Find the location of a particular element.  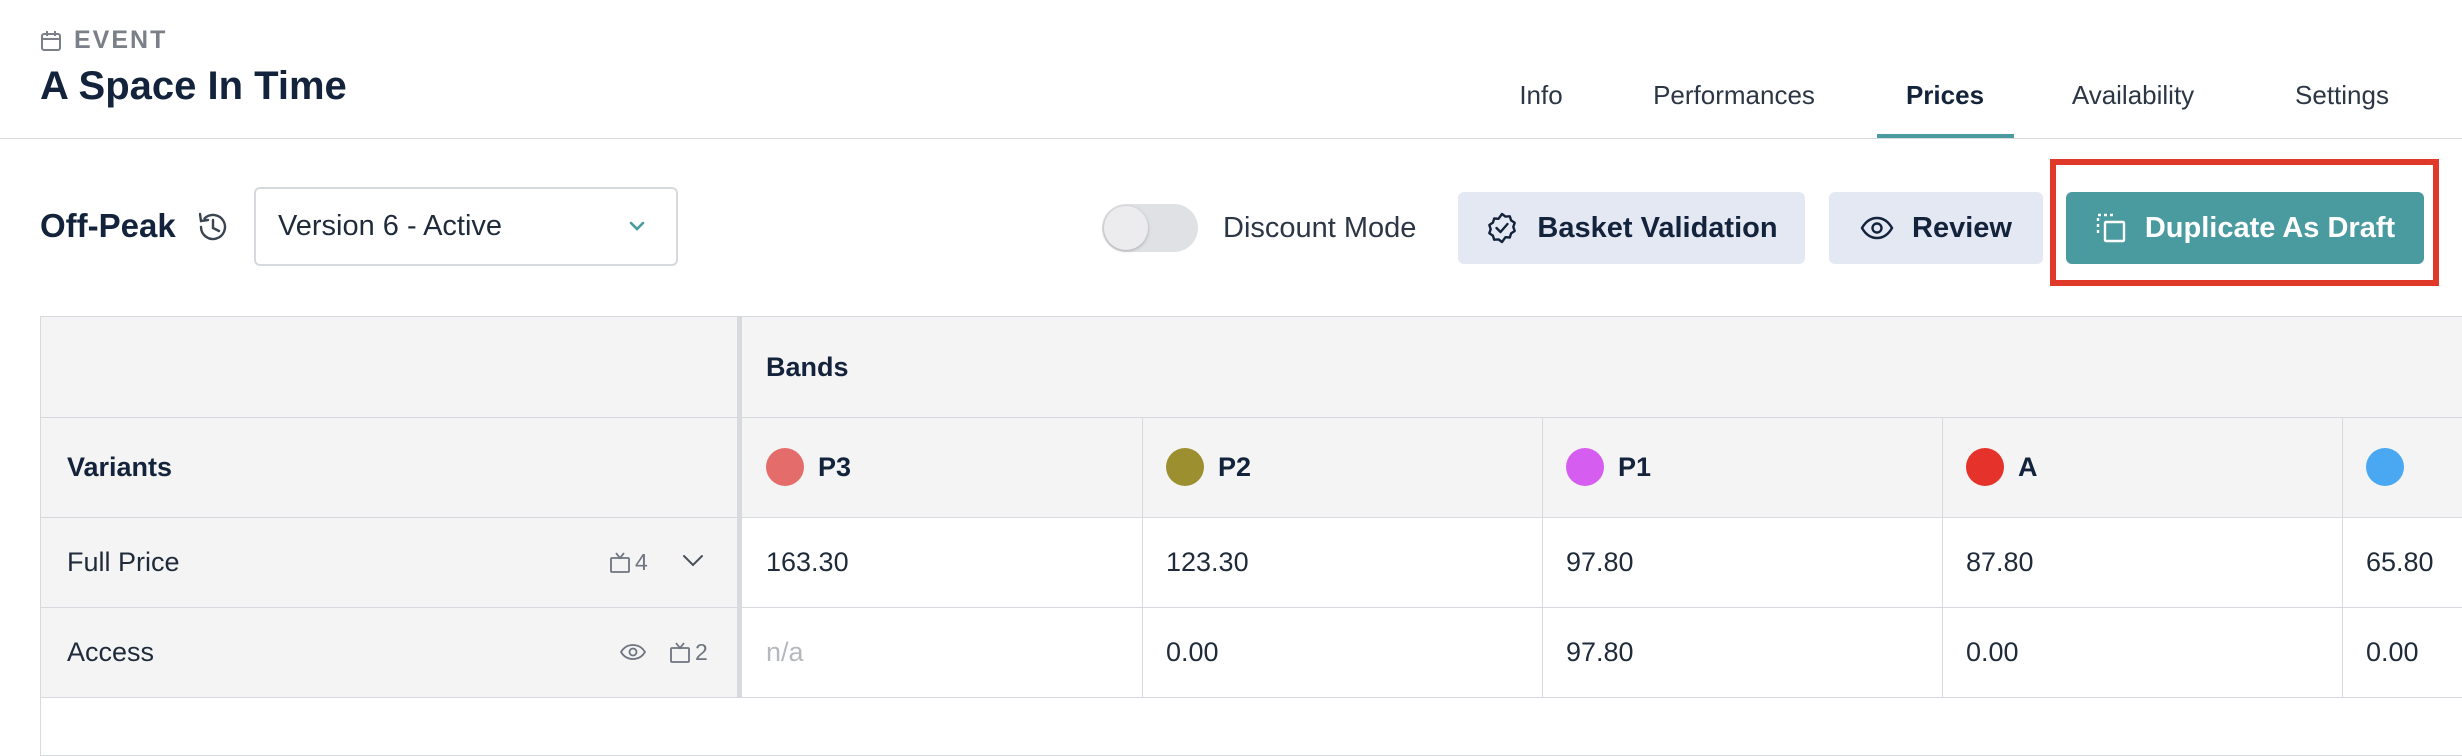

price-value: 163.30 is located at coordinates (807, 561).